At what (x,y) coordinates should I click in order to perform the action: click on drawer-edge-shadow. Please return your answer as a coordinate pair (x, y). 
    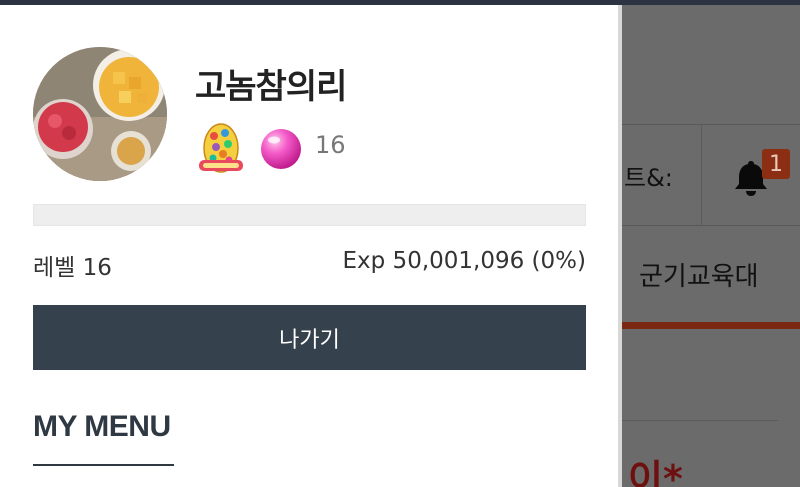
    Looking at the image, I should click on (620, 246).